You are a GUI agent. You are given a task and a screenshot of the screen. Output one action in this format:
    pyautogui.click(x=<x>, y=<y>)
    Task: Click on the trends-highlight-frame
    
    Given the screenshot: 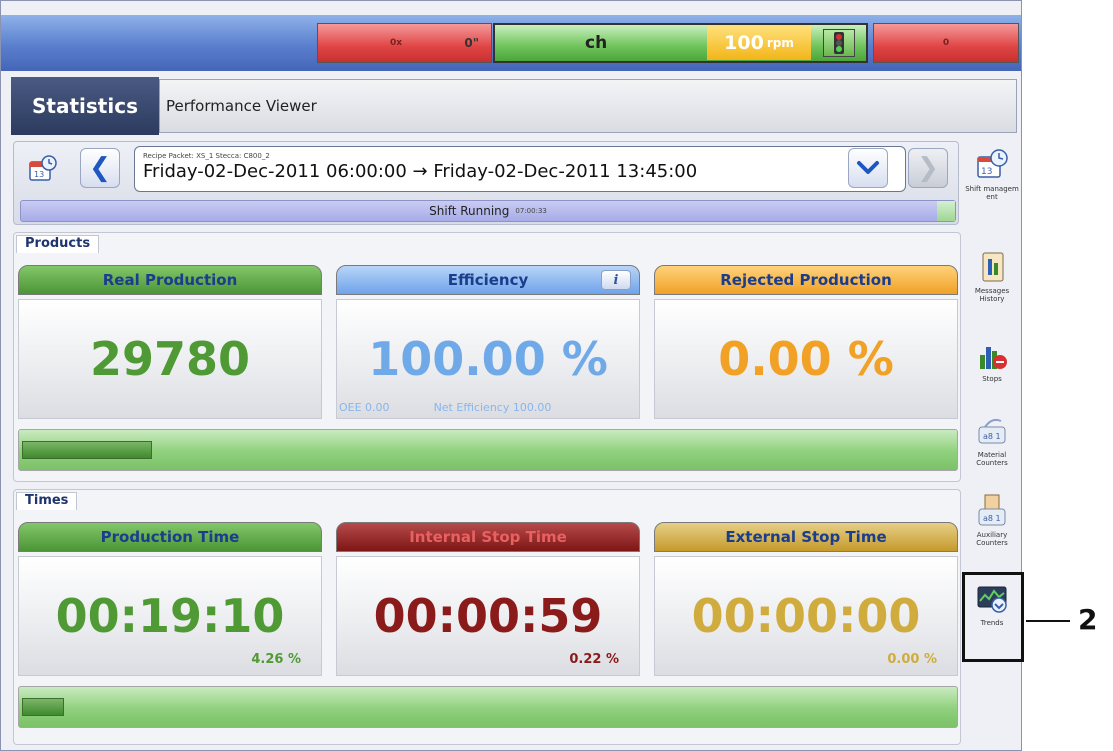 What is the action you would take?
    pyautogui.click(x=993, y=617)
    